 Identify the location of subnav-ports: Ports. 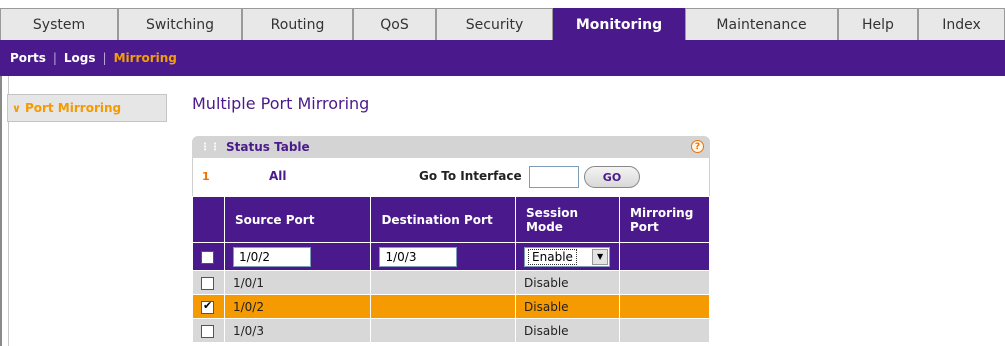
(28, 58).